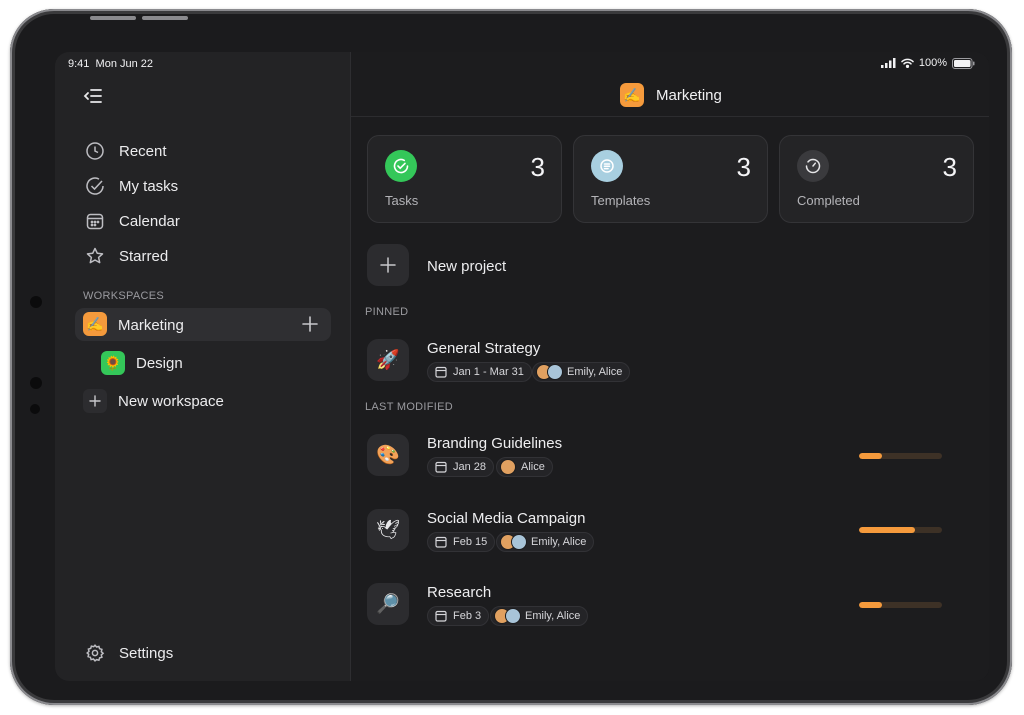 The image size is (1024, 715). What do you see at coordinates (388, 455) in the screenshot?
I see `palette-icon: 🎨` at bounding box center [388, 455].